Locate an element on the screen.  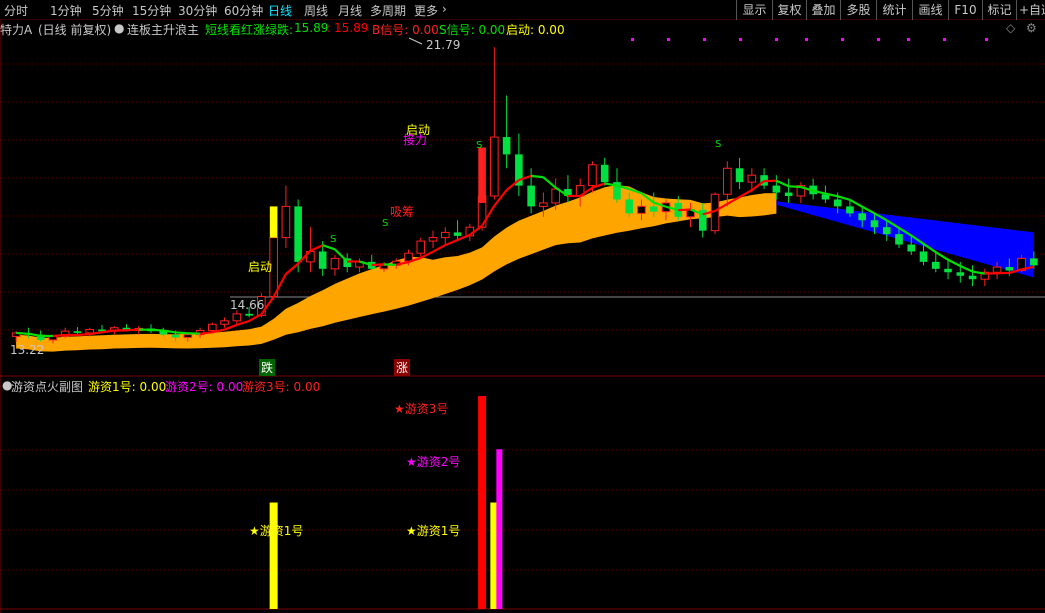
highlight-candle-red is located at coordinates (482, 175).